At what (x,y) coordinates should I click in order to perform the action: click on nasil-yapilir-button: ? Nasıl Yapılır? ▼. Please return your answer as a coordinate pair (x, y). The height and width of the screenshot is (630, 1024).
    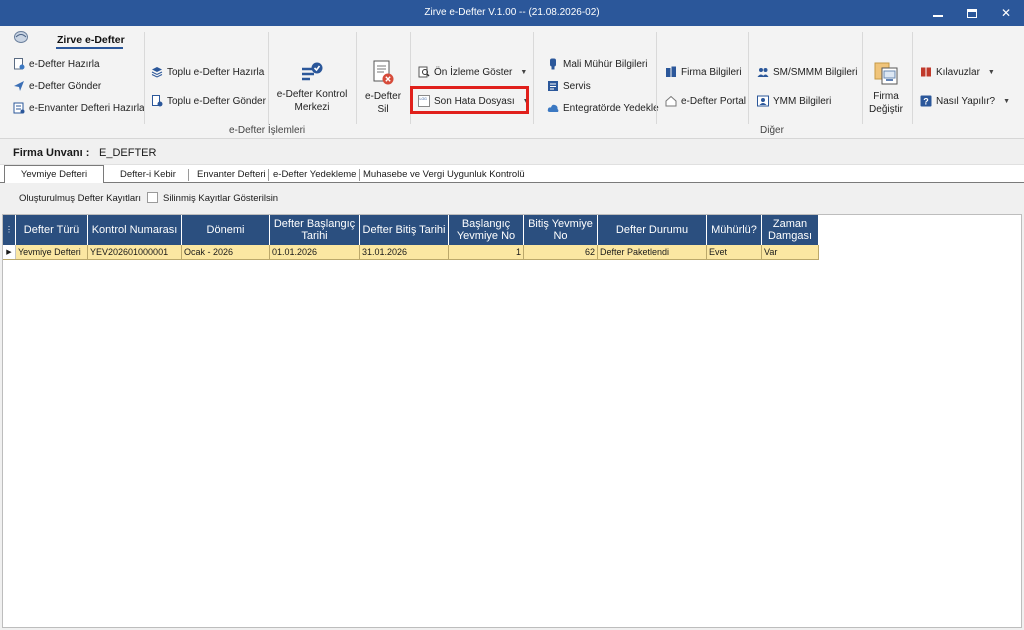
    Looking at the image, I should click on (965, 101).